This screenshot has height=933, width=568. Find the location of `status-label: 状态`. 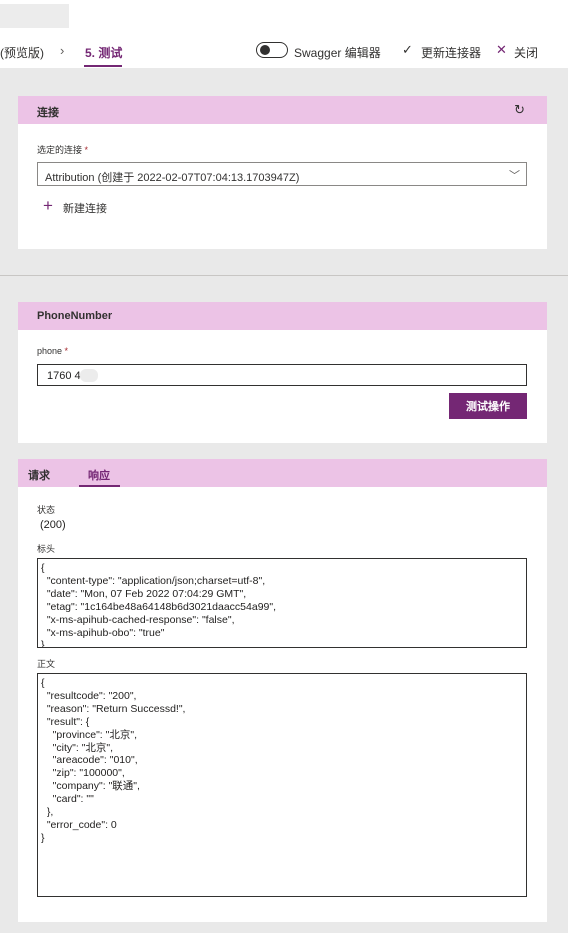

status-label: 状态 is located at coordinates (46, 510).